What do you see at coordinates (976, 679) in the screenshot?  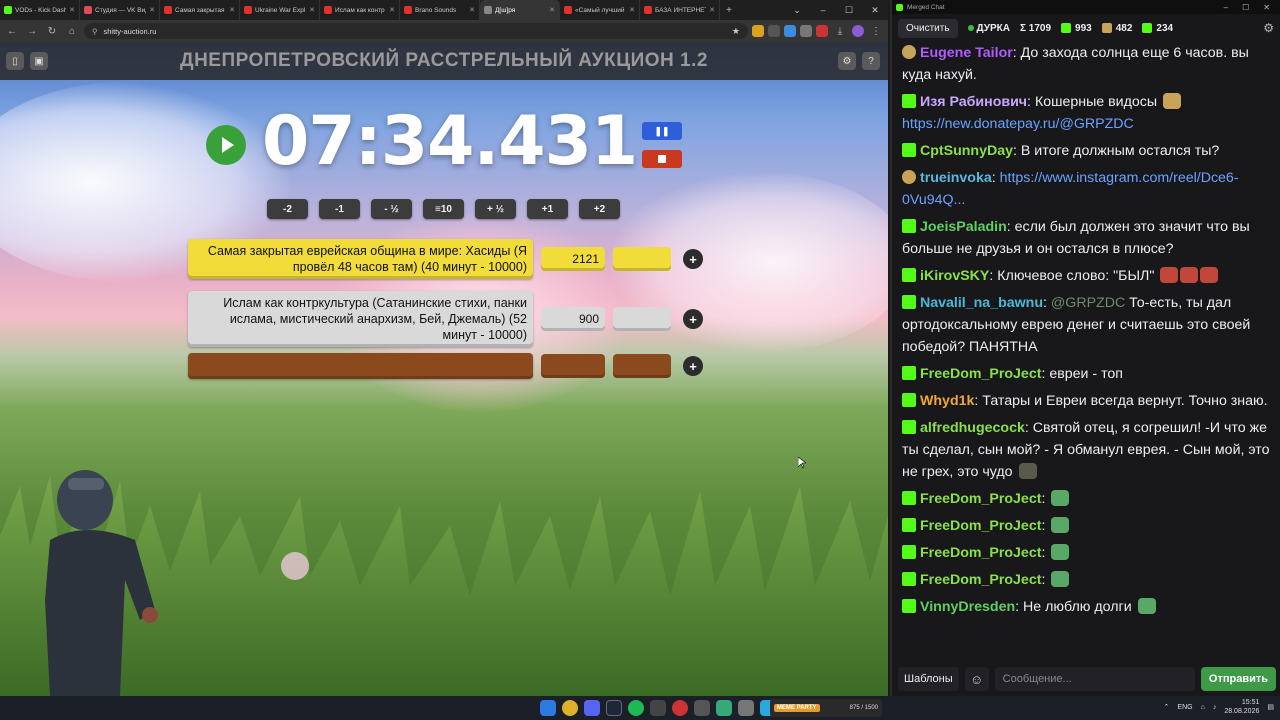 I see `emoji-picker-icon: ☺` at bounding box center [976, 679].